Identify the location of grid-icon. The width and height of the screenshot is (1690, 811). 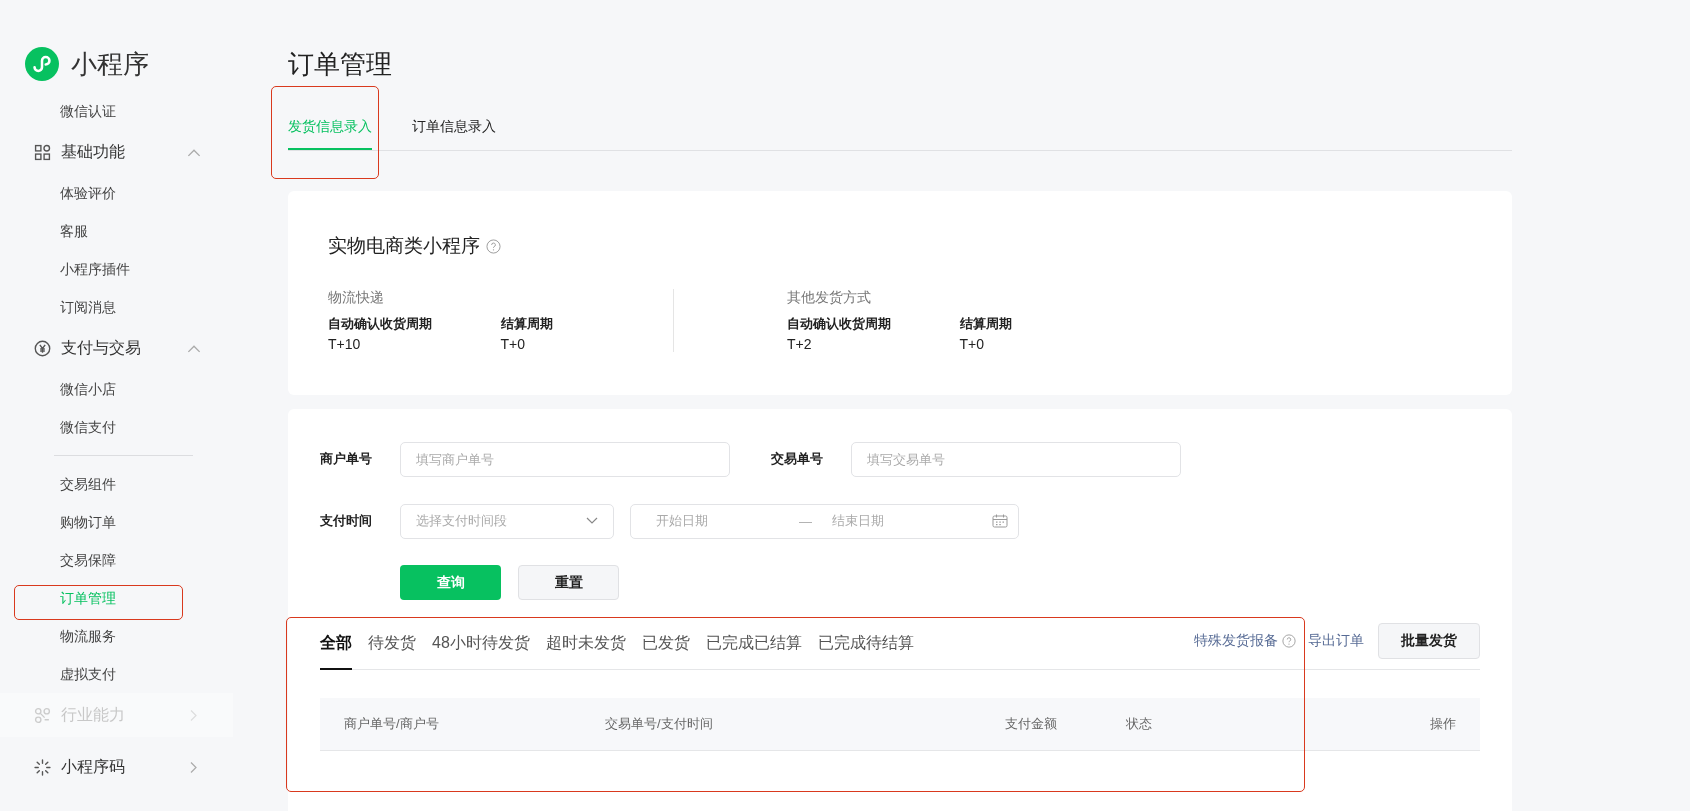
(42, 152).